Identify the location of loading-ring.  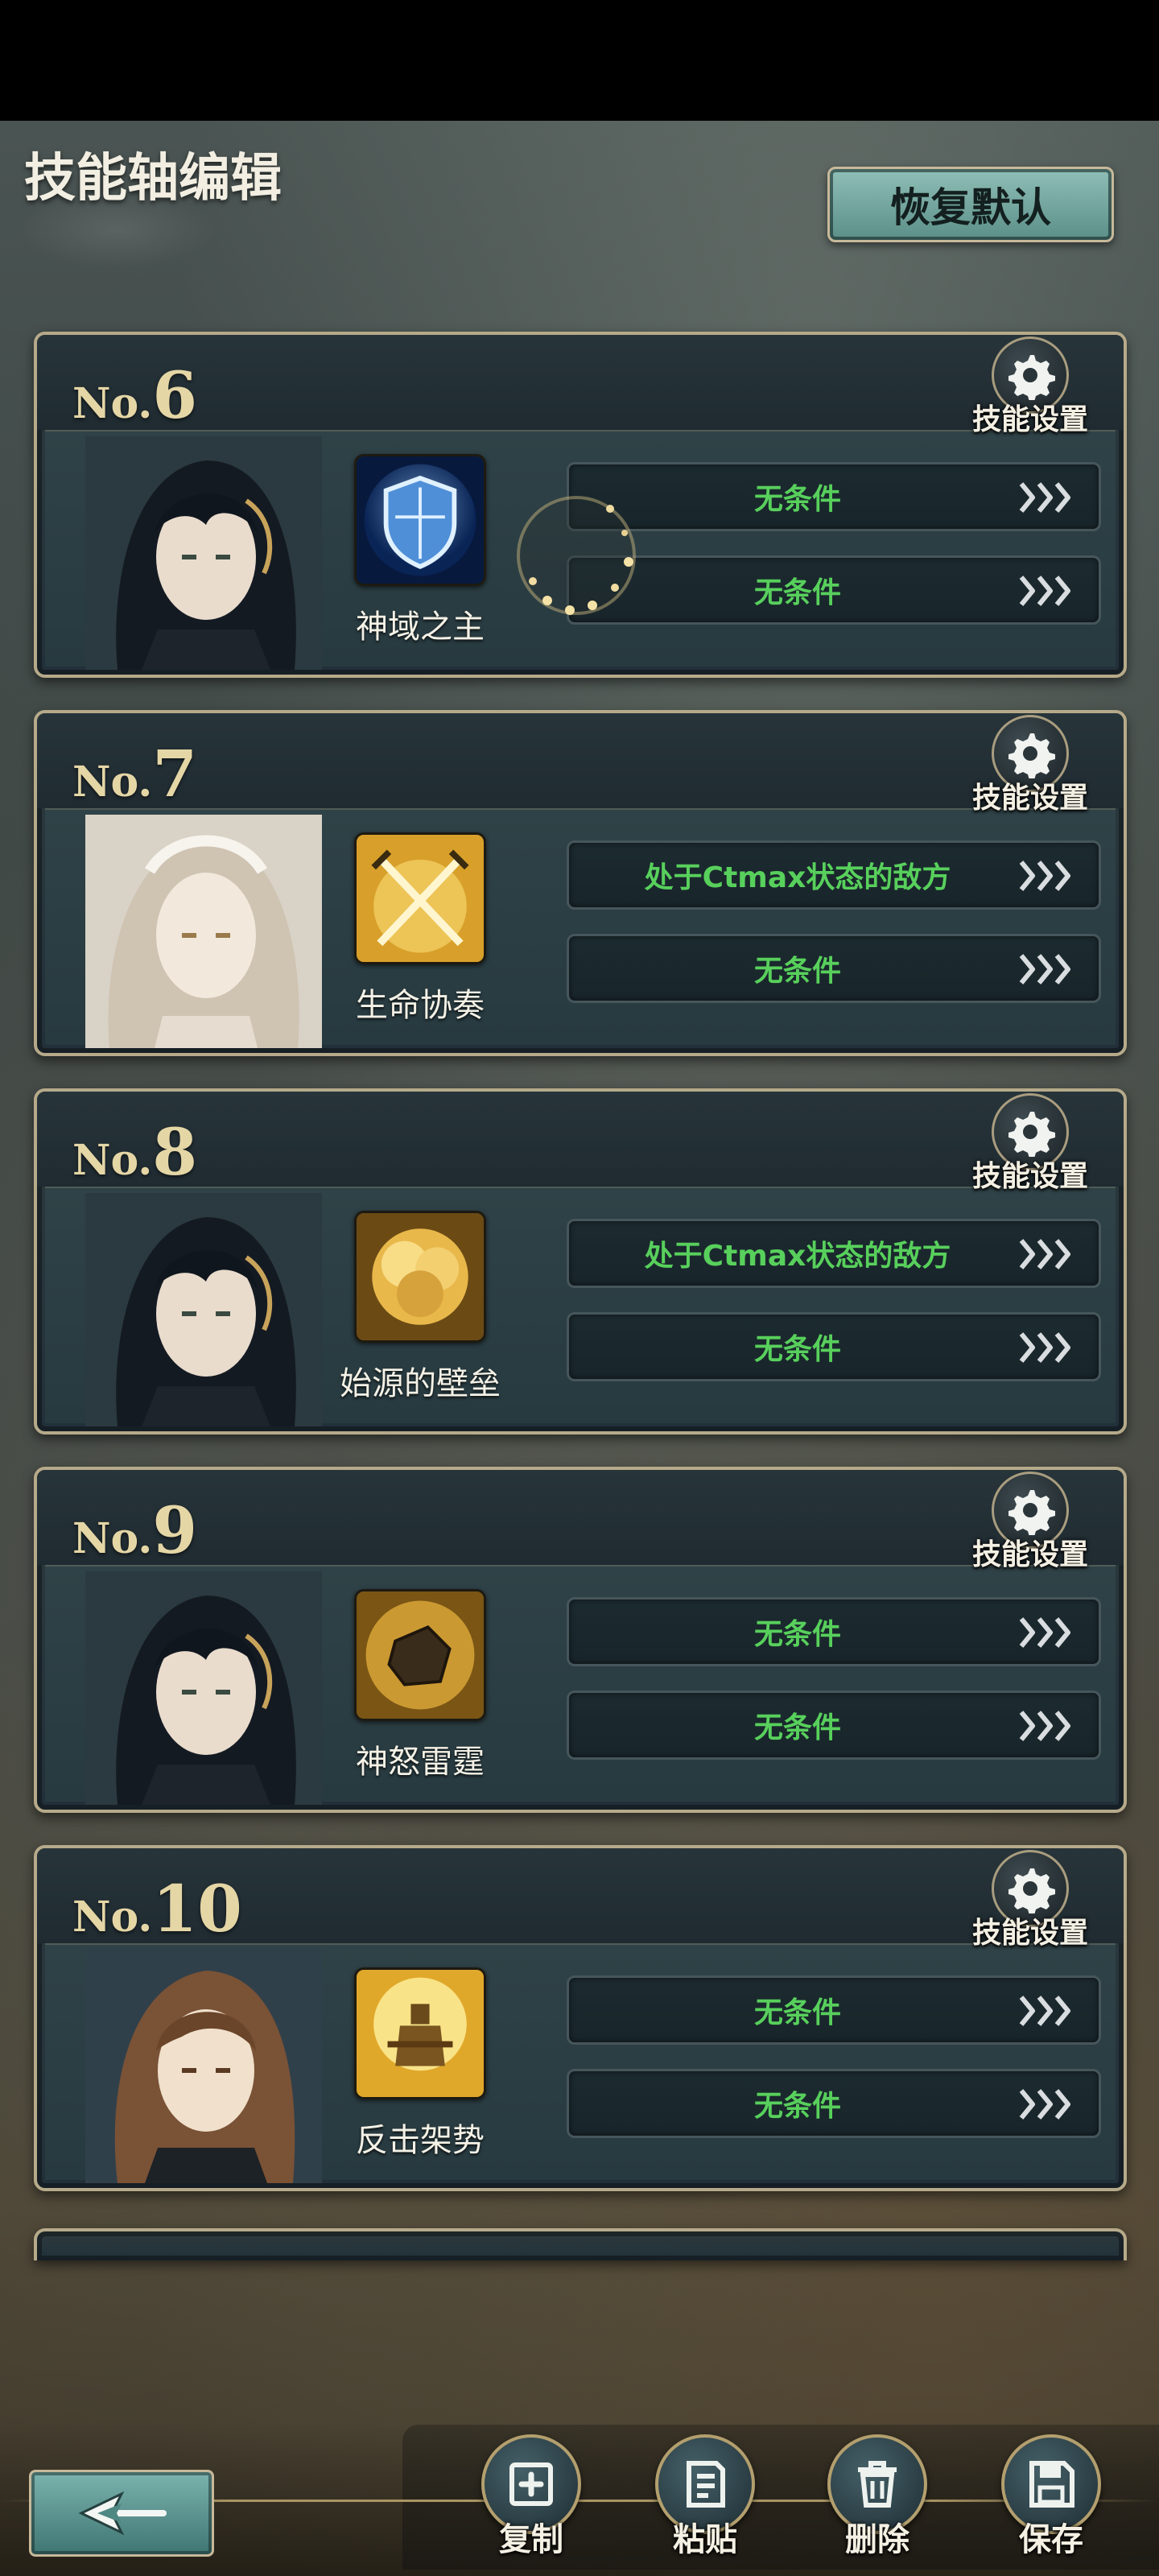
(576, 555).